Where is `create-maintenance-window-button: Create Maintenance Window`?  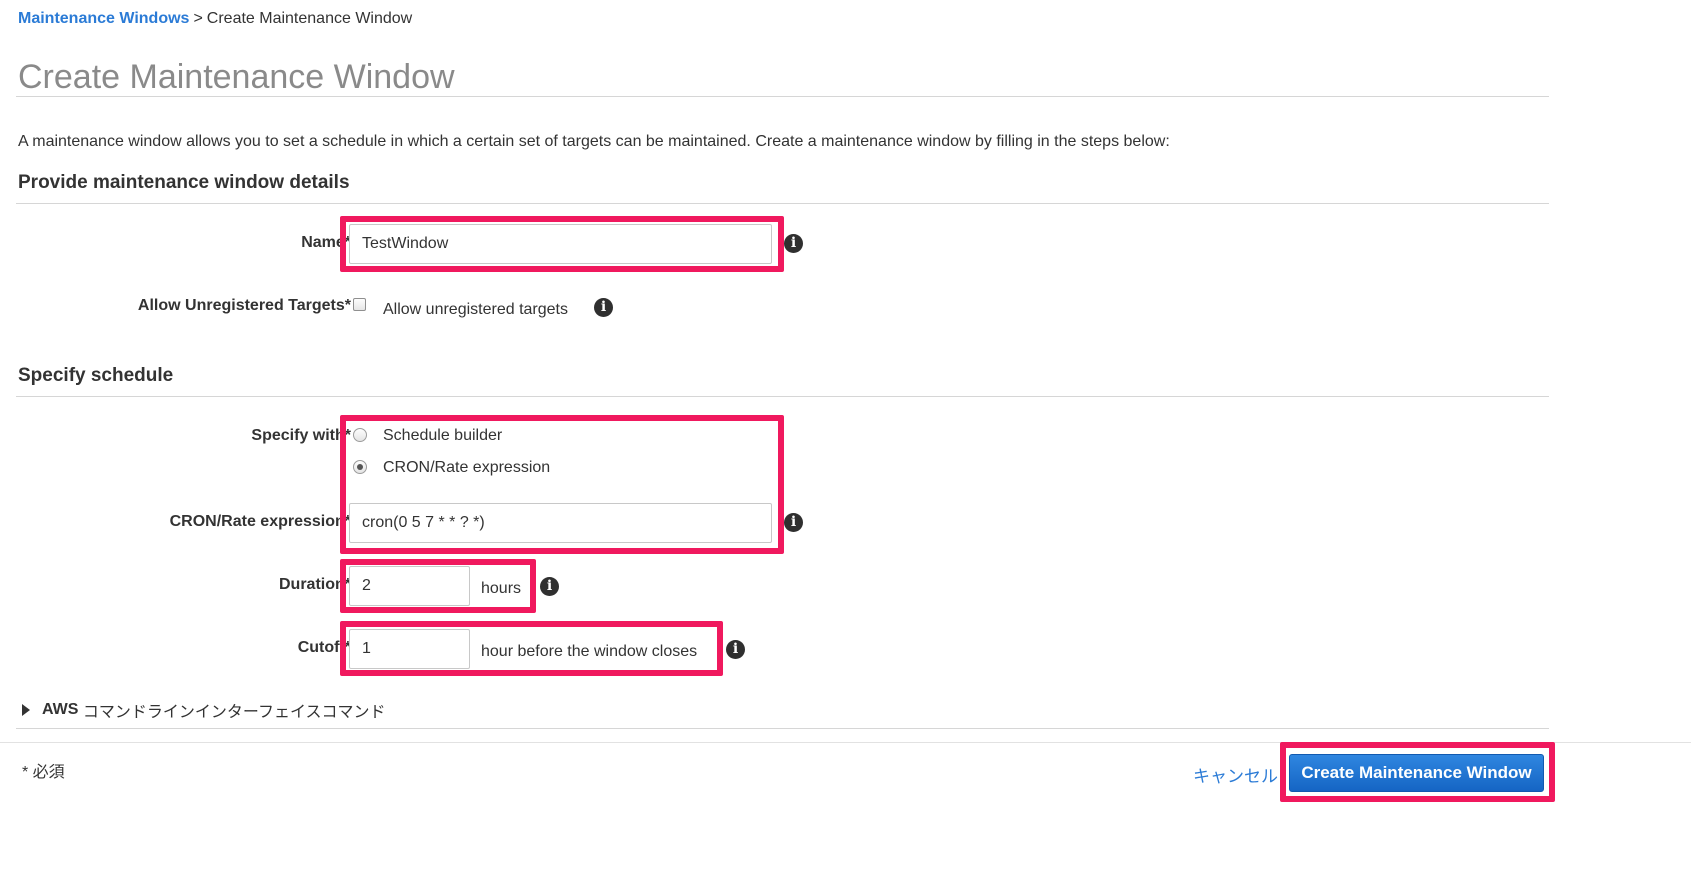
create-maintenance-window-button: Create Maintenance Window is located at coordinates (1416, 773).